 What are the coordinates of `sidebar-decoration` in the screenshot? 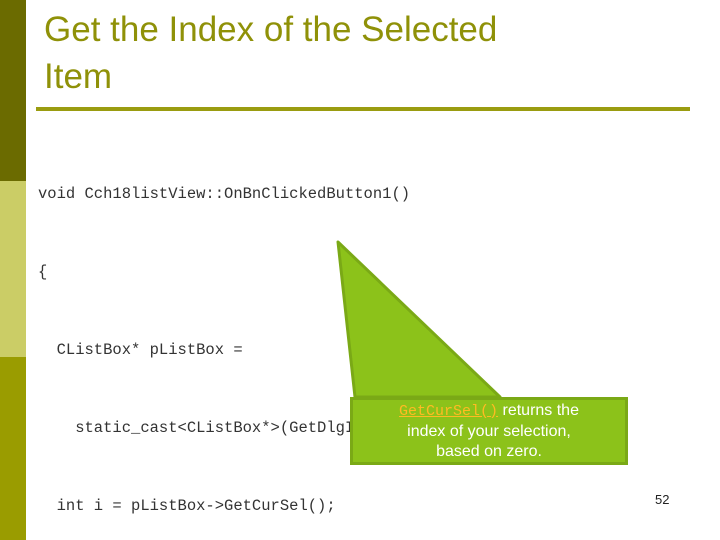 It's located at (13, 270).